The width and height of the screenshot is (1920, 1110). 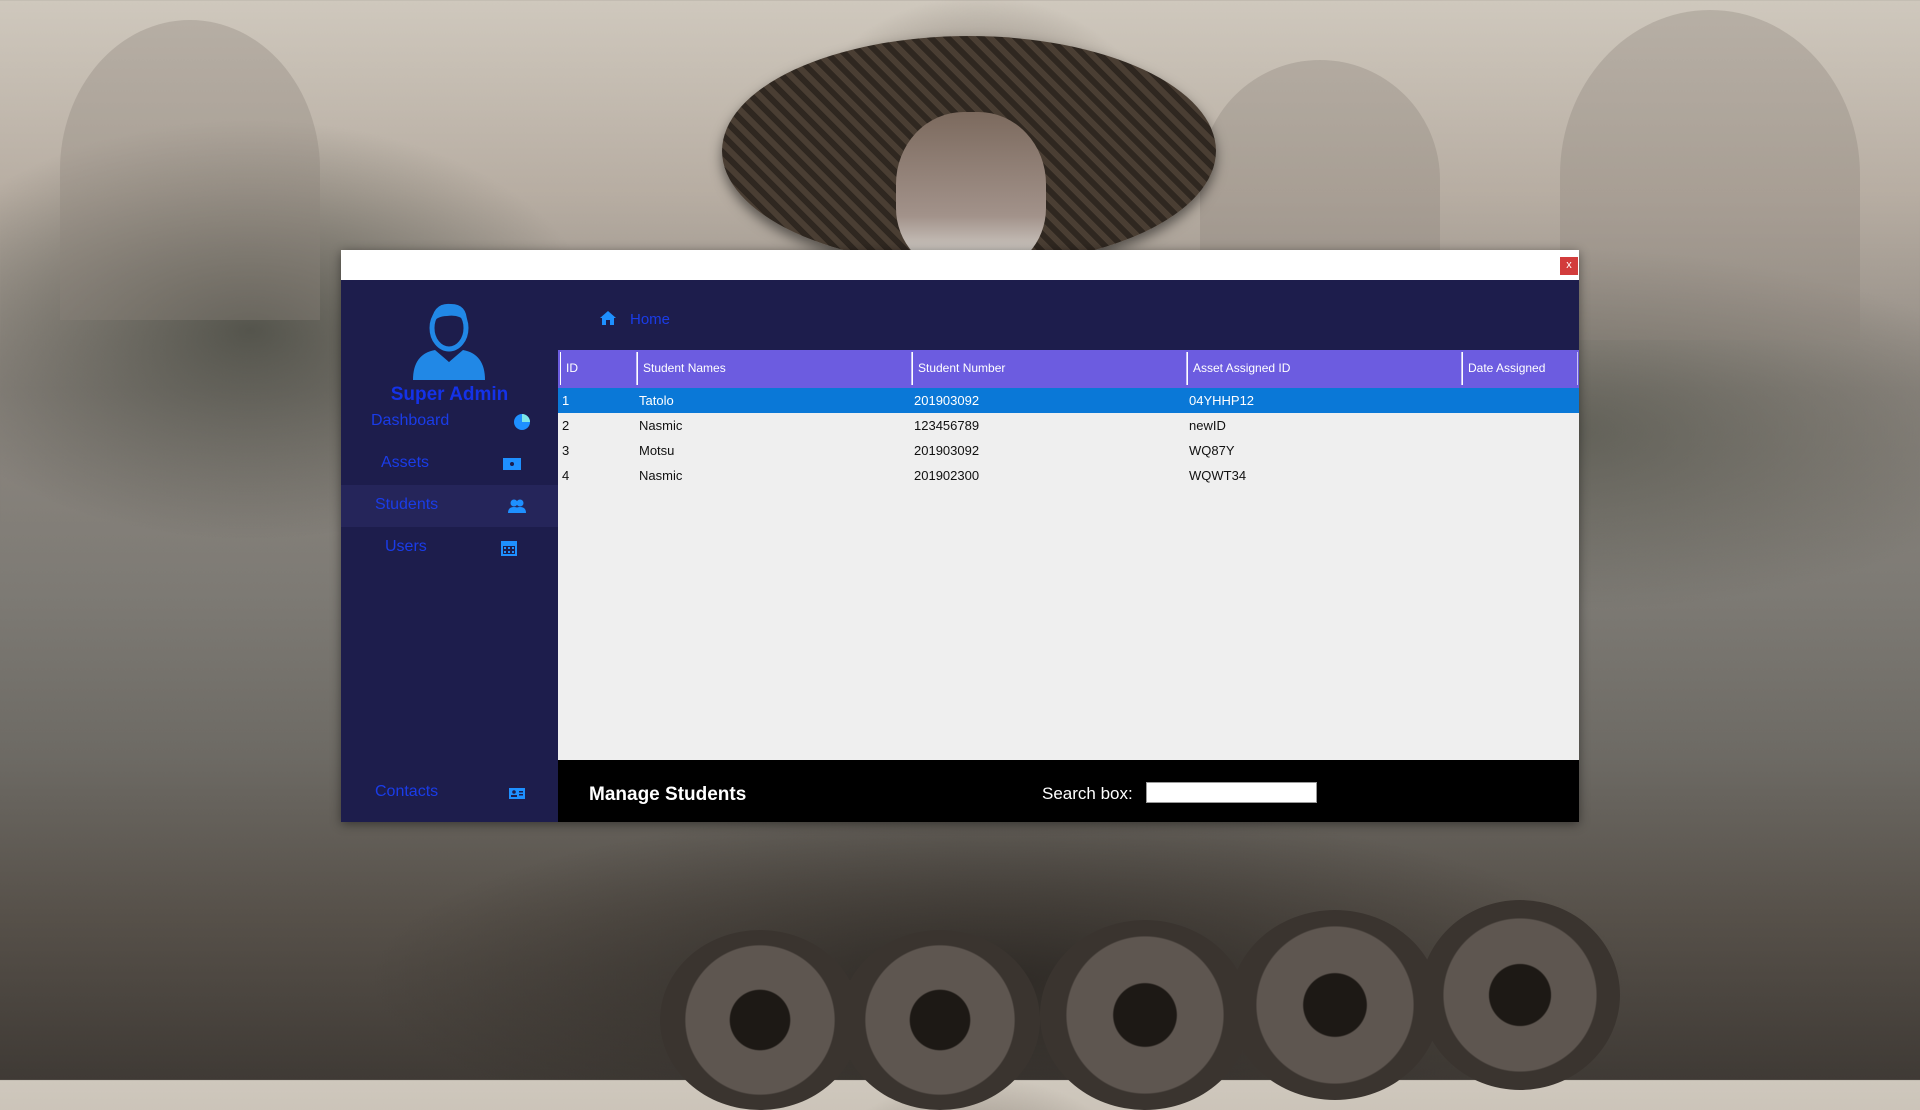 What do you see at coordinates (774, 368) in the screenshot?
I see `column-header-student-names: Student Names` at bounding box center [774, 368].